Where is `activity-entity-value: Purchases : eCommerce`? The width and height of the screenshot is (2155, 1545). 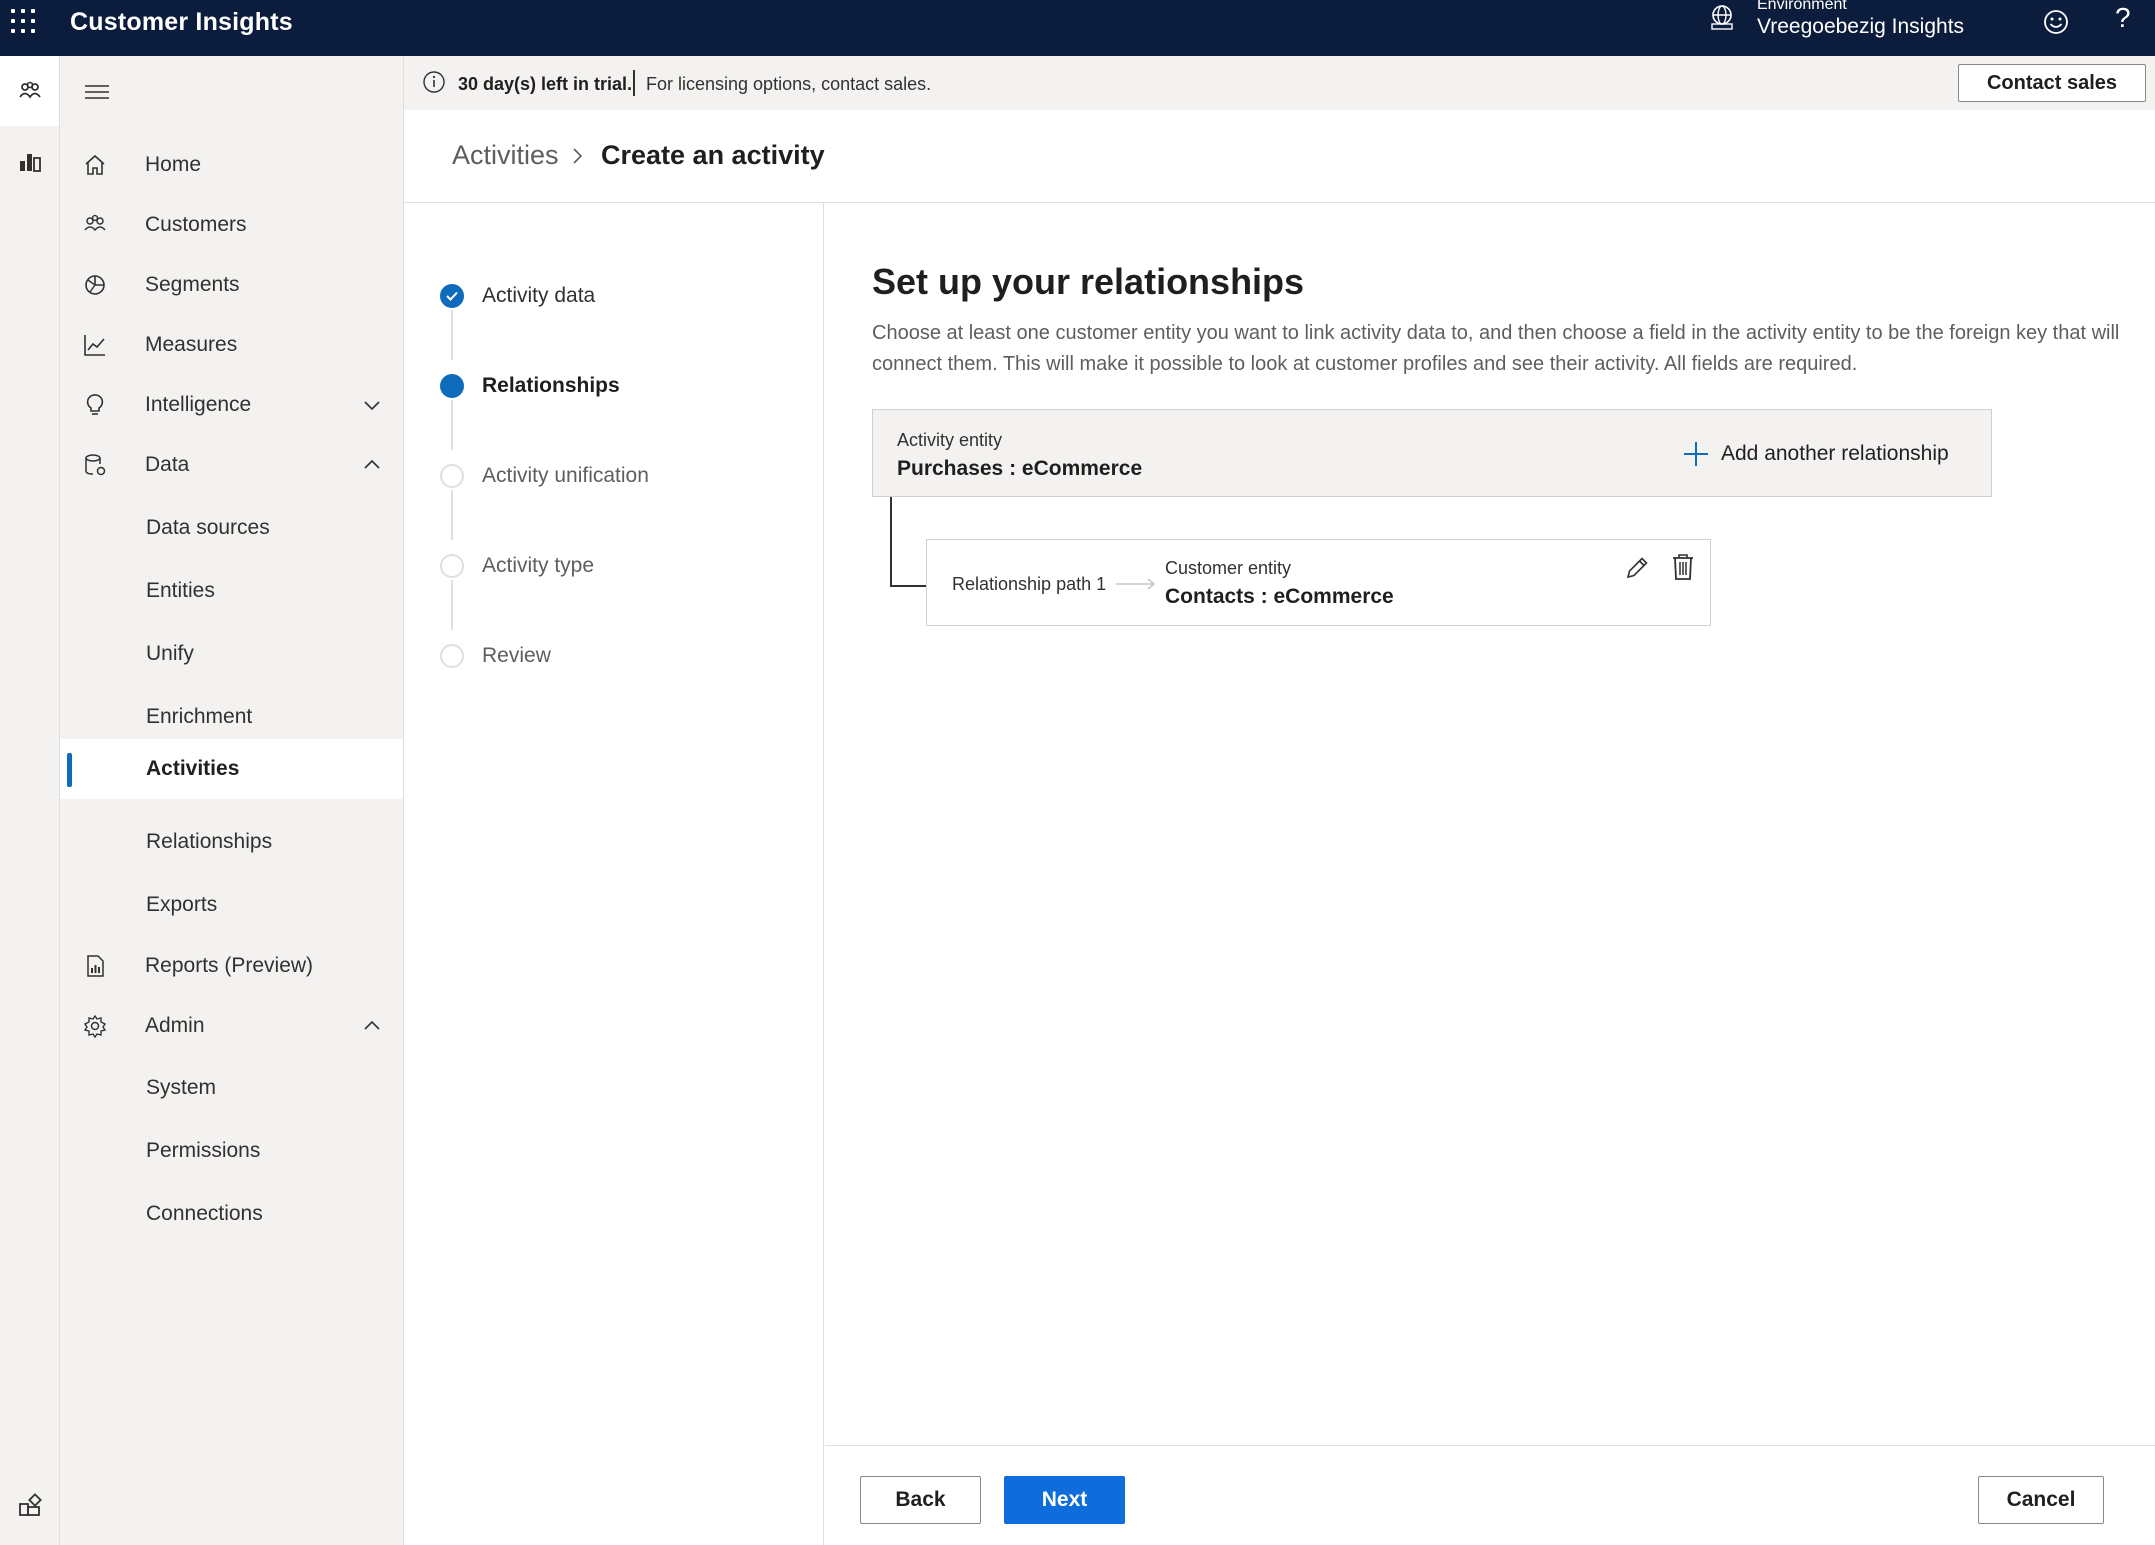 activity-entity-value: Purchases : eCommerce is located at coordinates (1020, 468).